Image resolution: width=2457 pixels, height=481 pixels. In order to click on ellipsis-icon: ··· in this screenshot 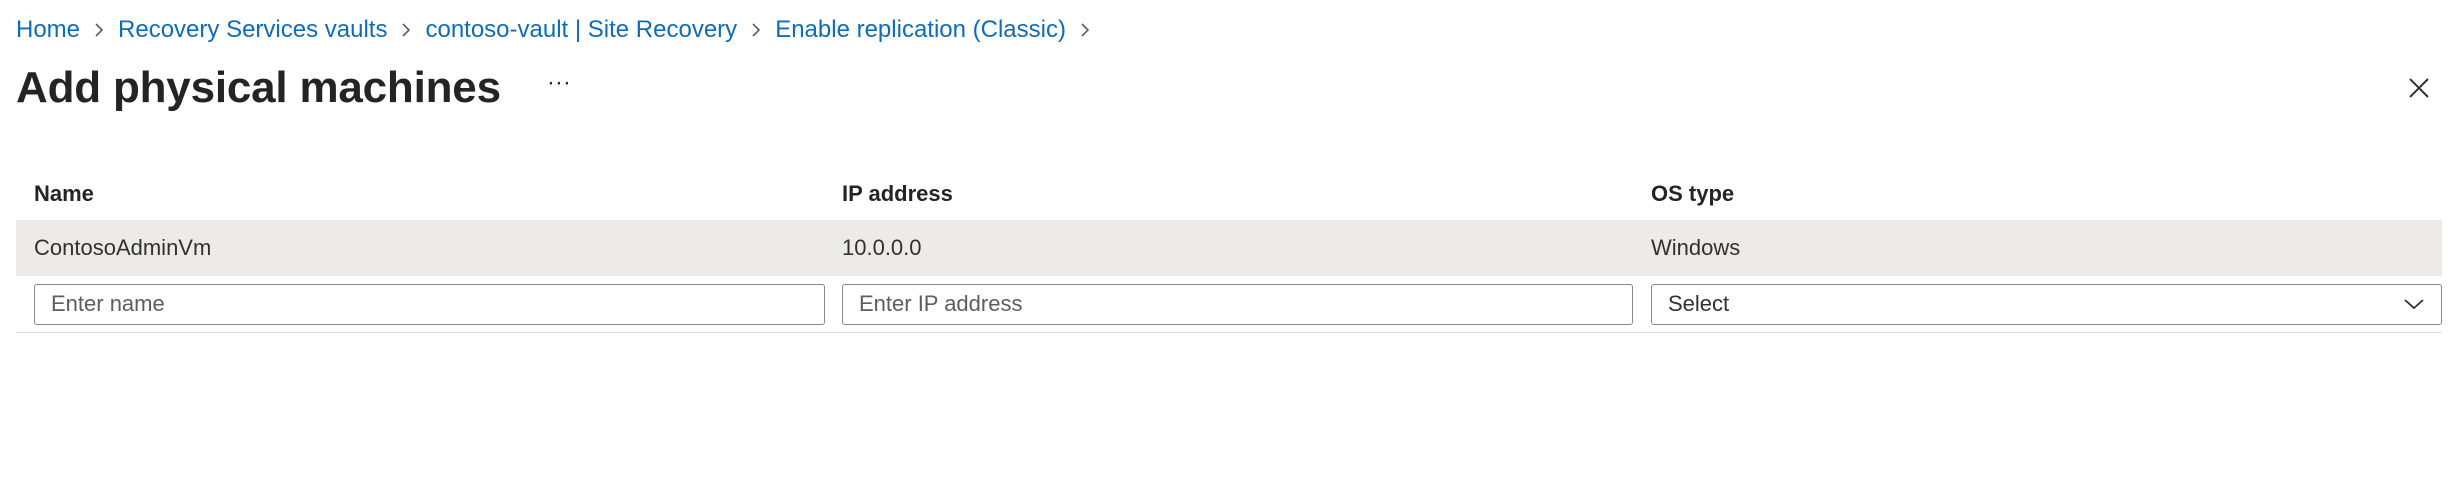, I will do `click(558, 82)`.